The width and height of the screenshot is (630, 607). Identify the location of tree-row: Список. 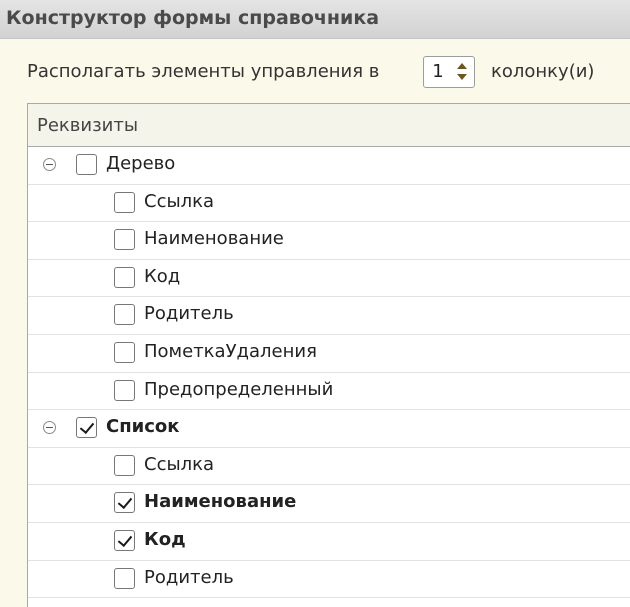
(329, 429).